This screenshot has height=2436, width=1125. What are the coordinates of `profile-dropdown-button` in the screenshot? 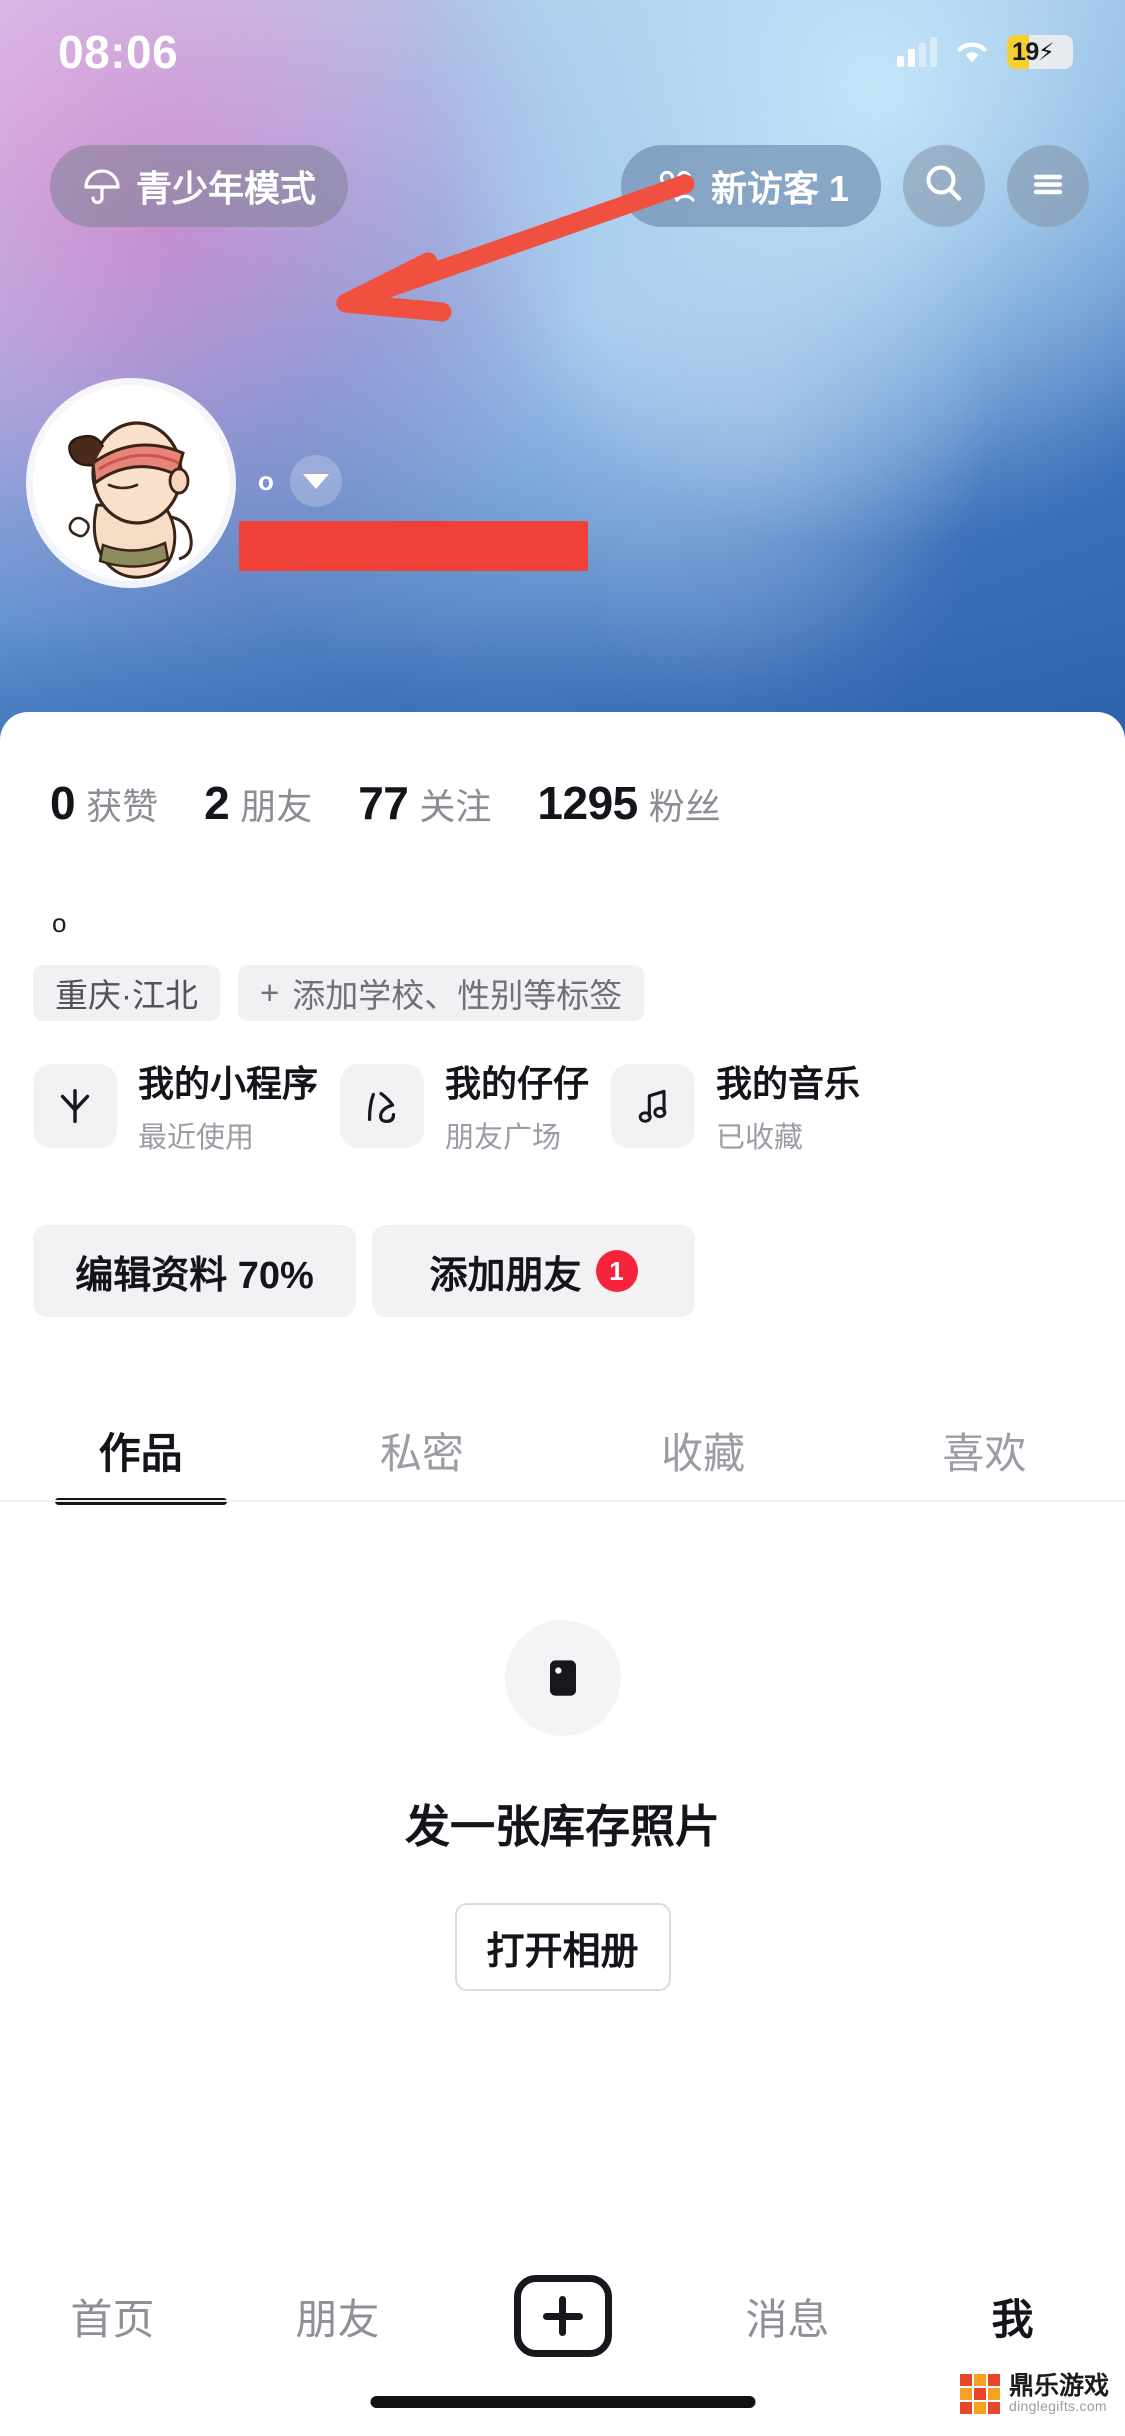 It's located at (315, 481).